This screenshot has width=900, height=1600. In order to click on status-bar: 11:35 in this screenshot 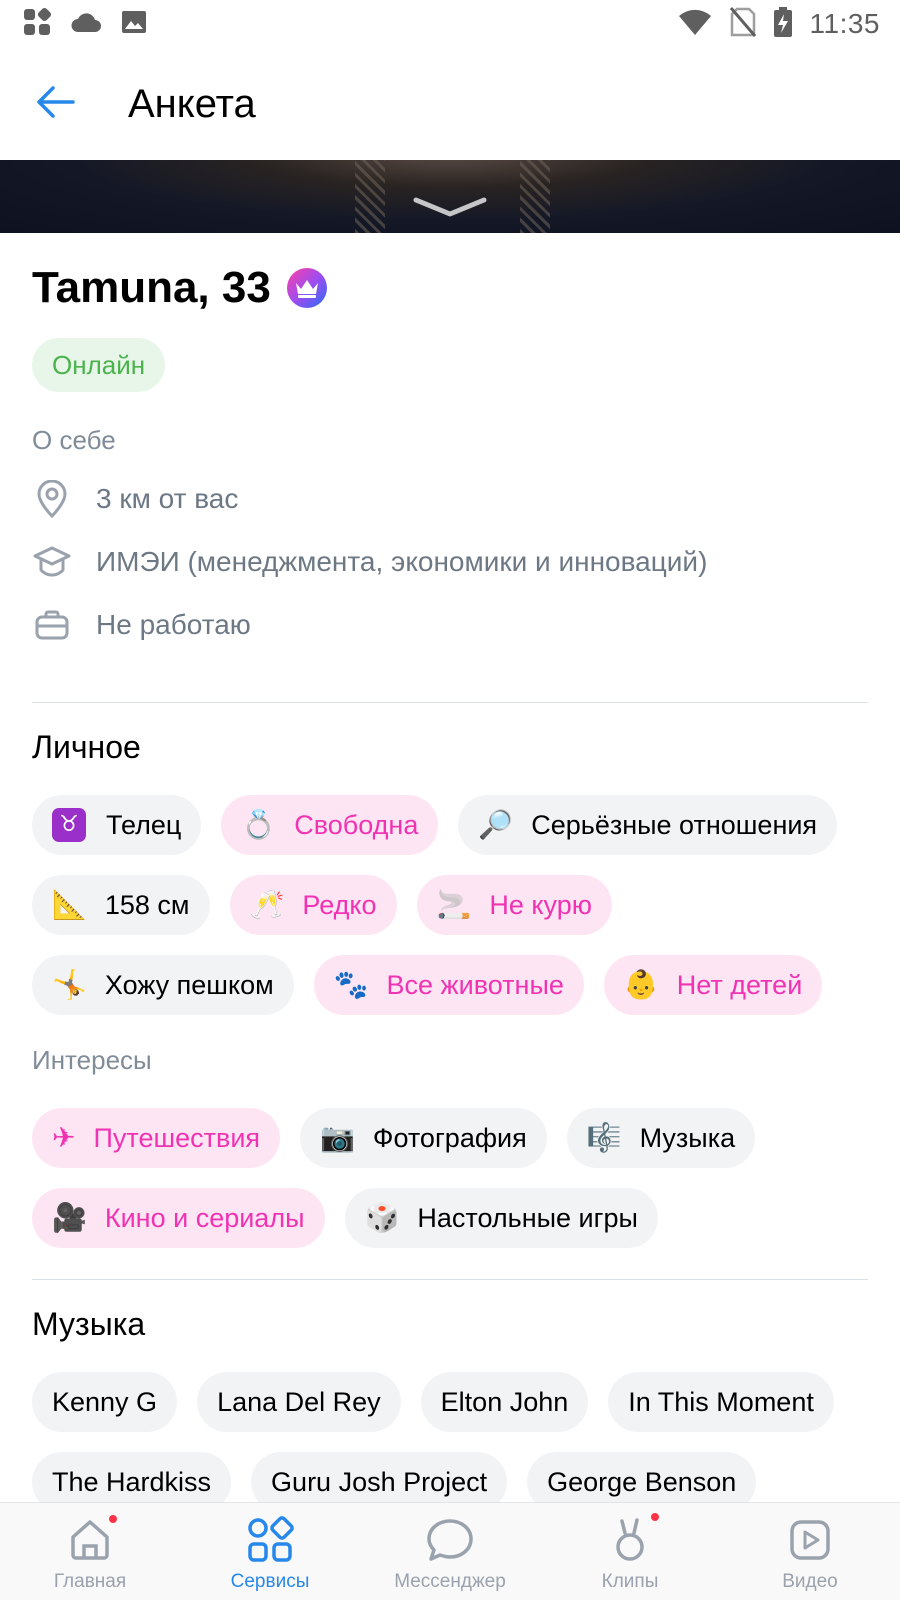, I will do `click(450, 24)`.